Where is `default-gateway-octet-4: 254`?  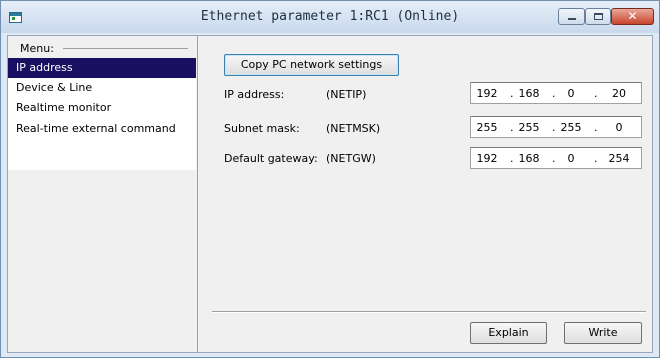
default-gateway-octet-4: 254 is located at coordinates (619, 158).